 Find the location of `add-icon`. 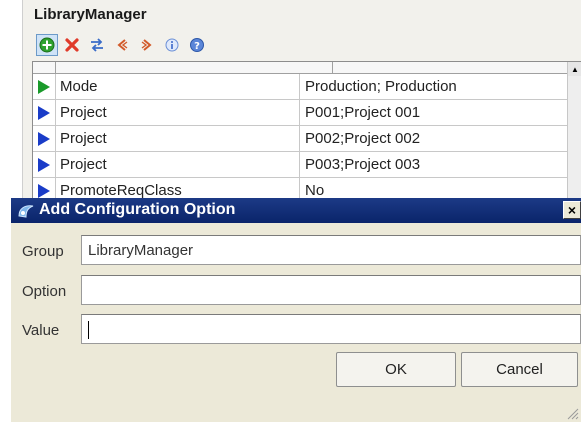

add-icon is located at coordinates (47, 45).